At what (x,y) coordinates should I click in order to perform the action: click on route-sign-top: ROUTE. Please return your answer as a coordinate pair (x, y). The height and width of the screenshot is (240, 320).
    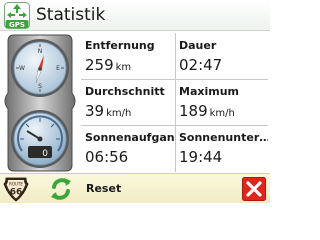
    Looking at the image, I should click on (16, 184).